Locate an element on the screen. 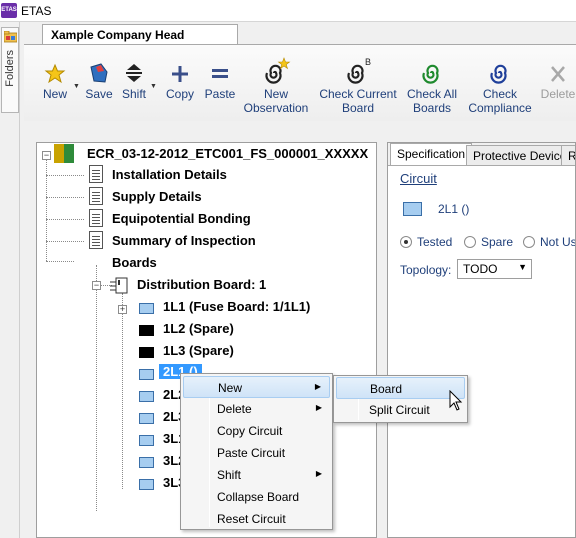 The width and height of the screenshot is (576, 538). new-observation-button: New Observation is located at coordinates (276, 85).